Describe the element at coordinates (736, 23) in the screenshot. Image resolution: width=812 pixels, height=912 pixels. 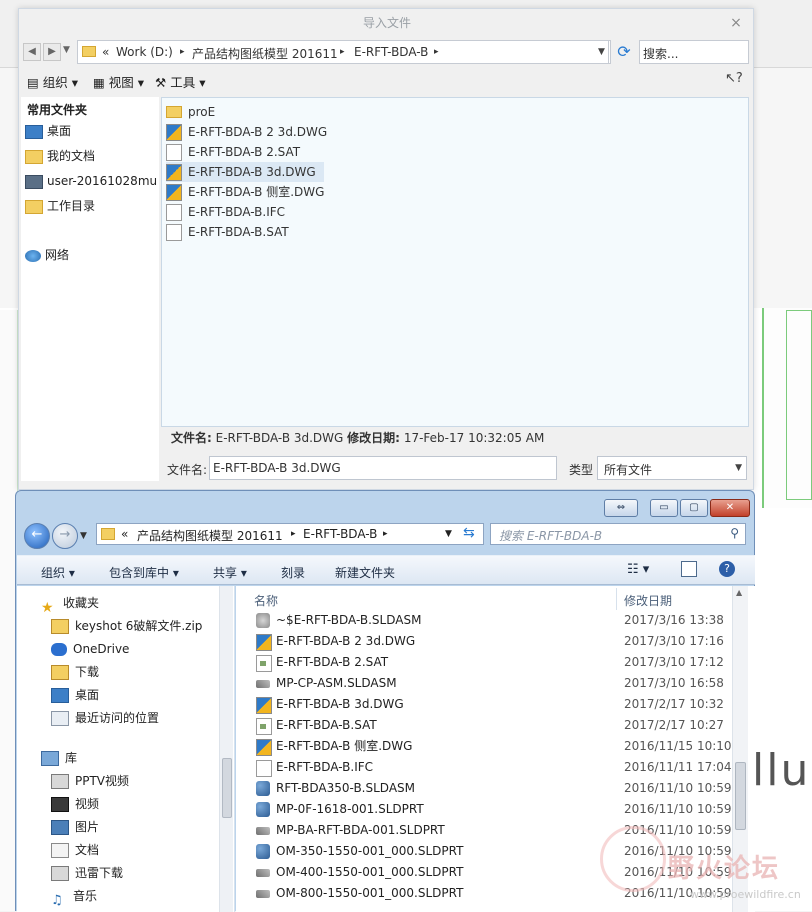
I see `close-icon: ×` at that location.